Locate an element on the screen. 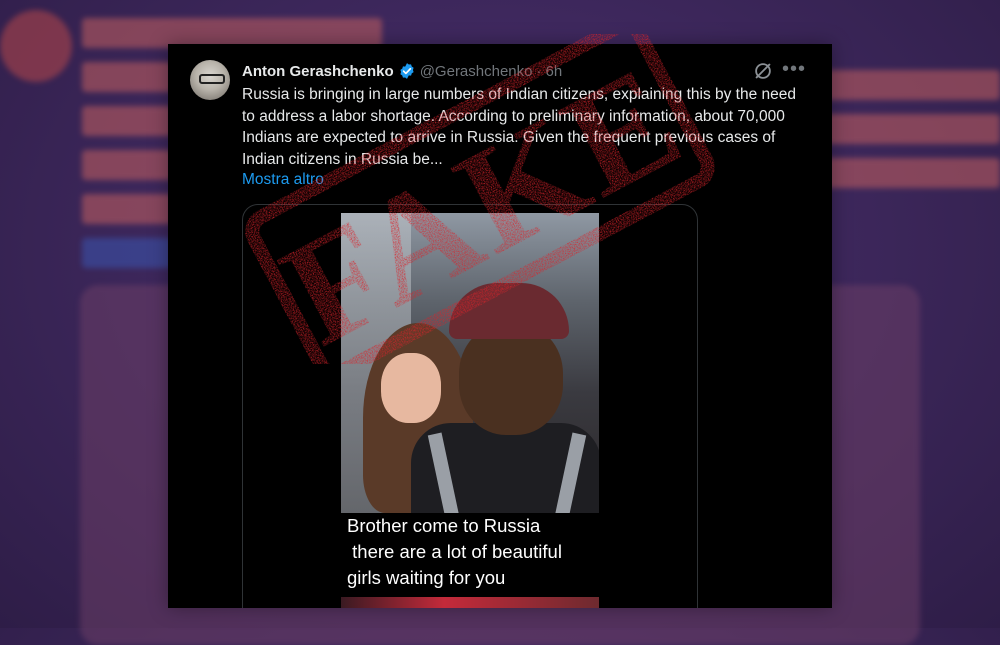  show-more-link: Mostra altro is located at coordinates (283, 180).